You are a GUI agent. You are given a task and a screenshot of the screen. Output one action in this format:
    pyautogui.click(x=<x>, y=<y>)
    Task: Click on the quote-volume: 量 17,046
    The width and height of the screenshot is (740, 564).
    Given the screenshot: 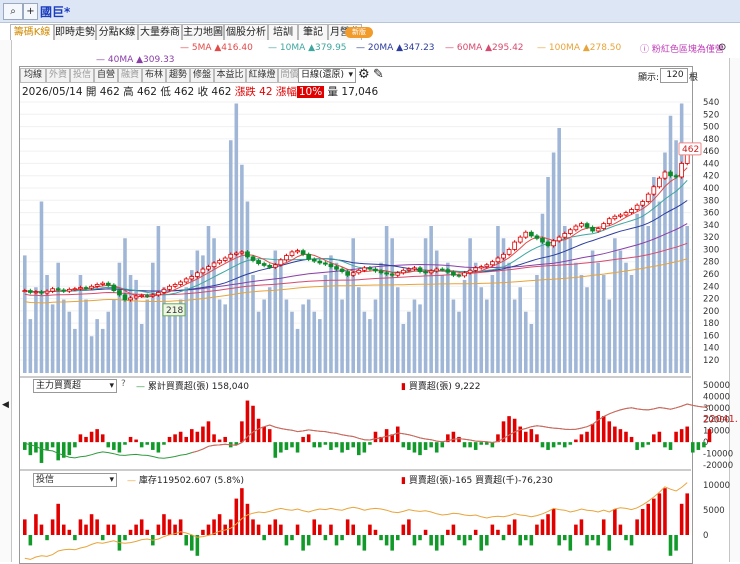 What is the action you would take?
    pyautogui.click(x=353, y=92)
    